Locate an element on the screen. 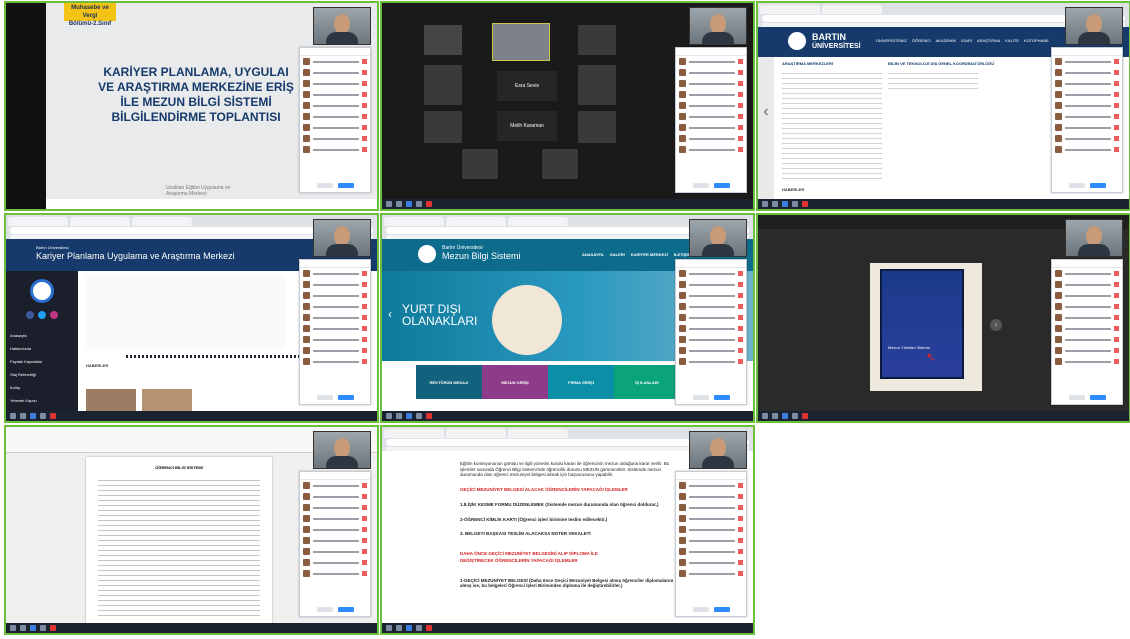 Image resolution: width=1130 pixels, height=639 pixels. arrow-icon: ↖ is located at coordinates (931, 357).